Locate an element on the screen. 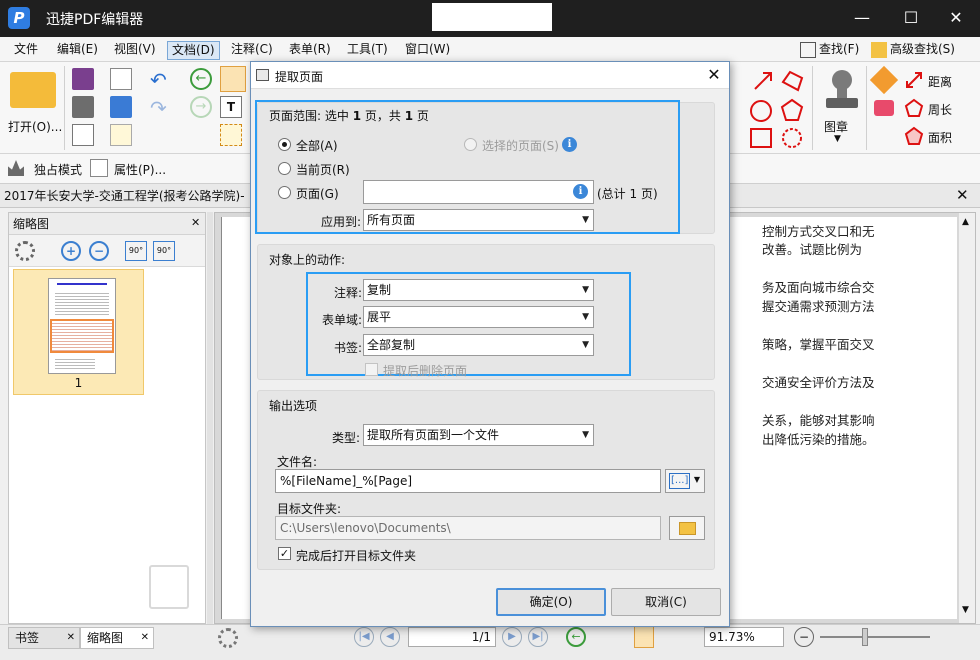 This screenshot has width=980, height=660. polygon-line-tool-icon is located at coordinates (792, 81).